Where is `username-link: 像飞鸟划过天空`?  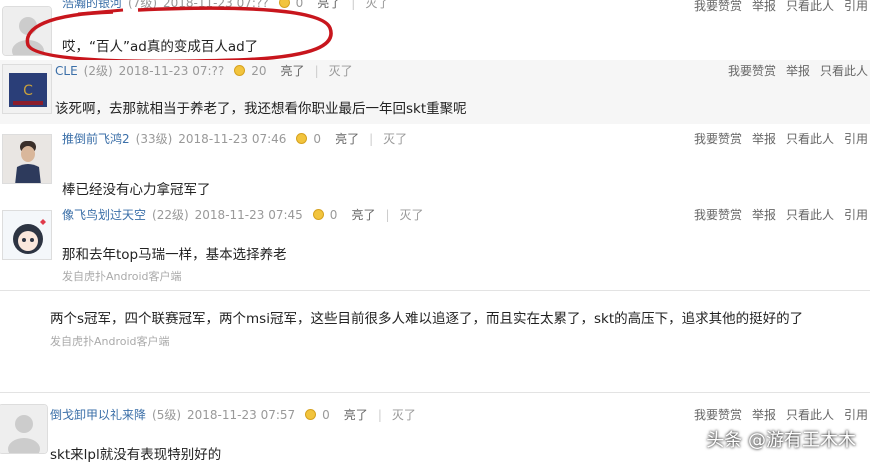
username-link: 像飞鸟划过天空 is located at coordinates (104, 214).